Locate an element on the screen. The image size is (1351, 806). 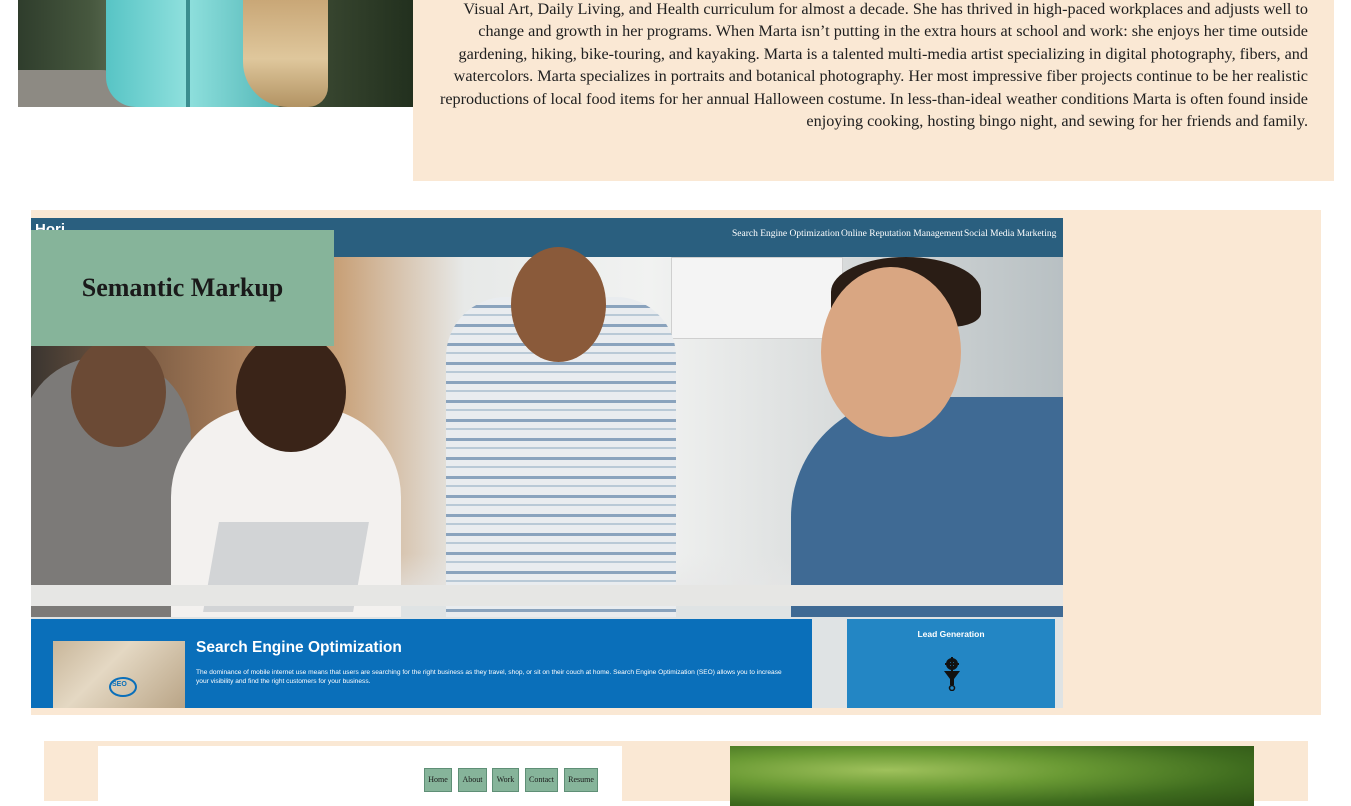
lead-panel-title: Lead Generation is located at coordinates (951, 634).